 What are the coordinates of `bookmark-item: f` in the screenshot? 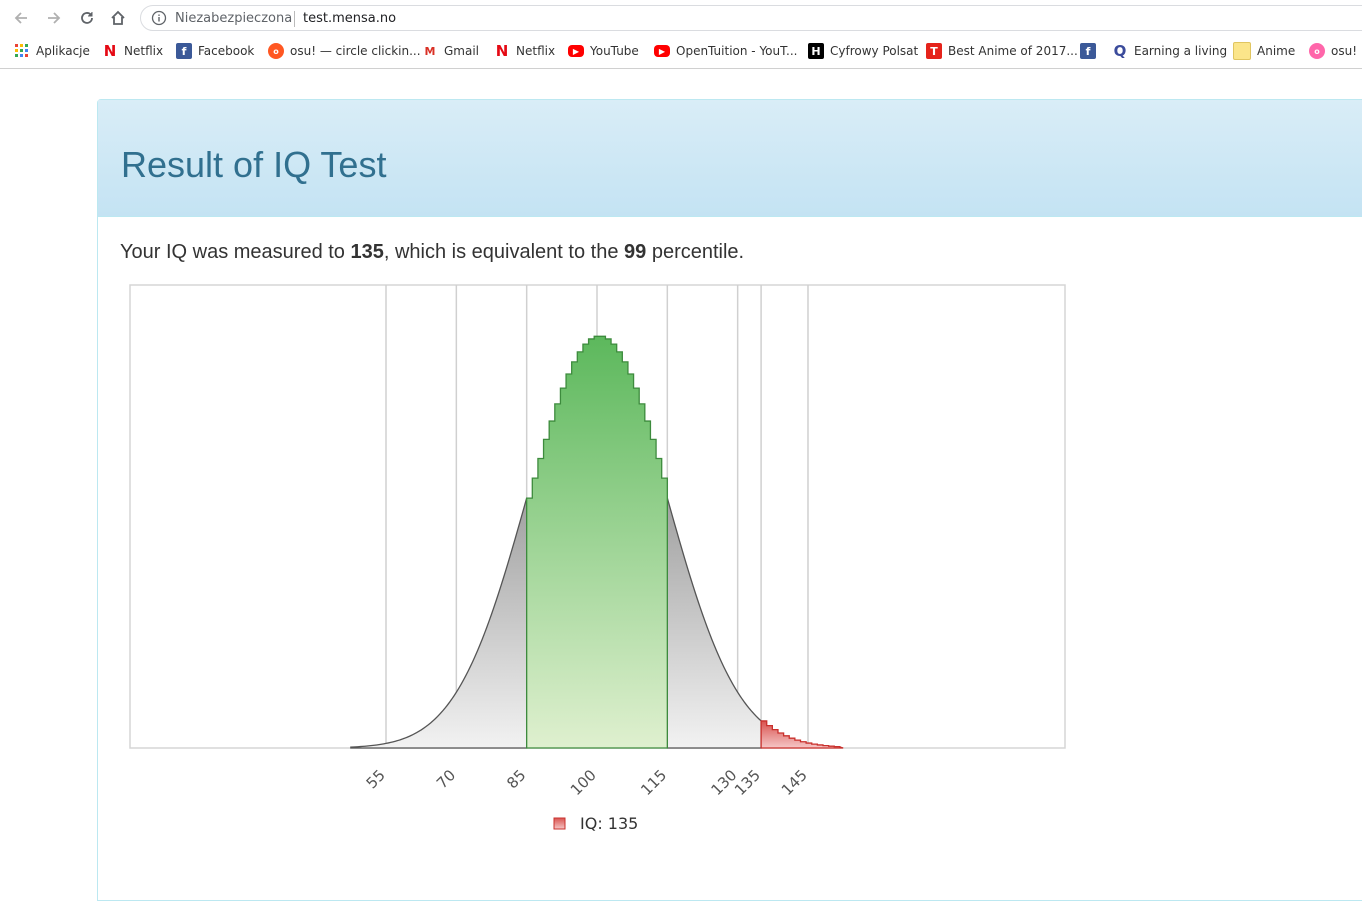 It's located at (1091, 51).